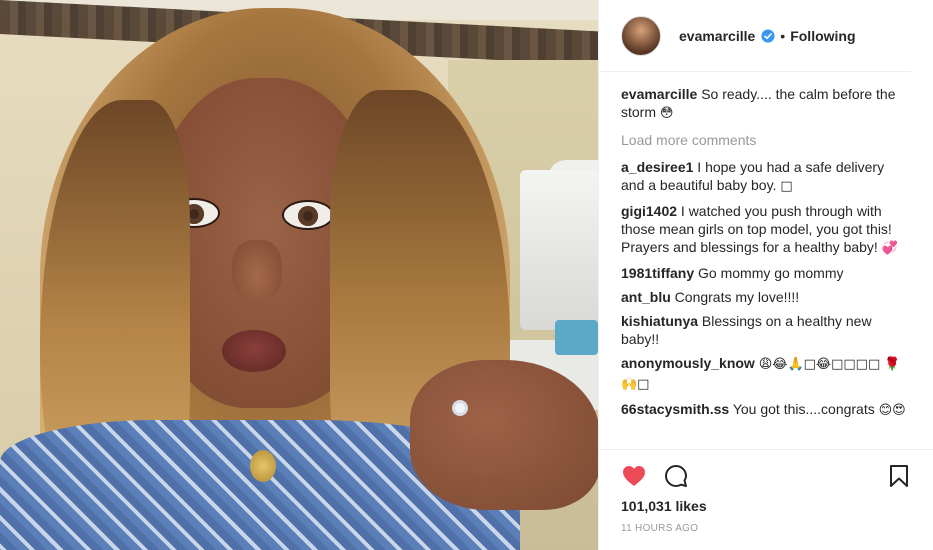 This screenshot has width=933, height=550. What do you see at coordinates (659, 94) in the screenshot?
I see `caption-username: evamarcille` at bounding box center [659, 94].